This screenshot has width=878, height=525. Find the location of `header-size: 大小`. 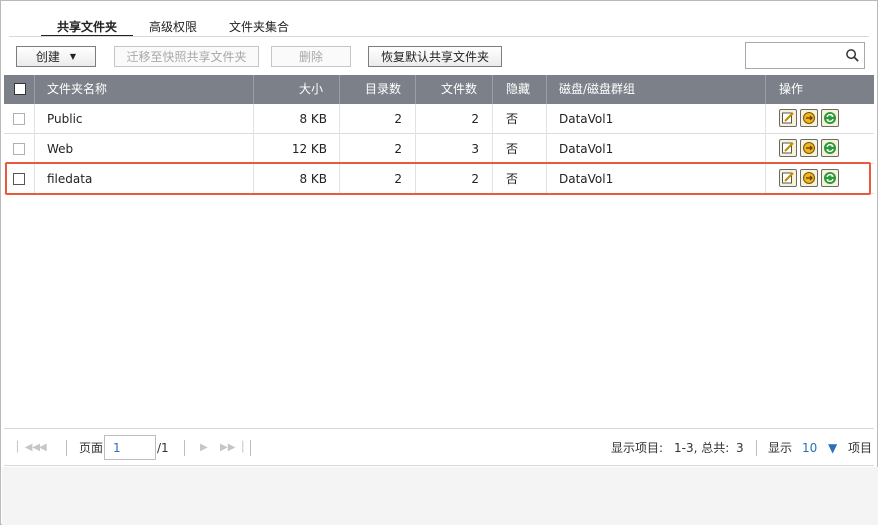

header-size: 大小 is located at coordinates (288, 89).